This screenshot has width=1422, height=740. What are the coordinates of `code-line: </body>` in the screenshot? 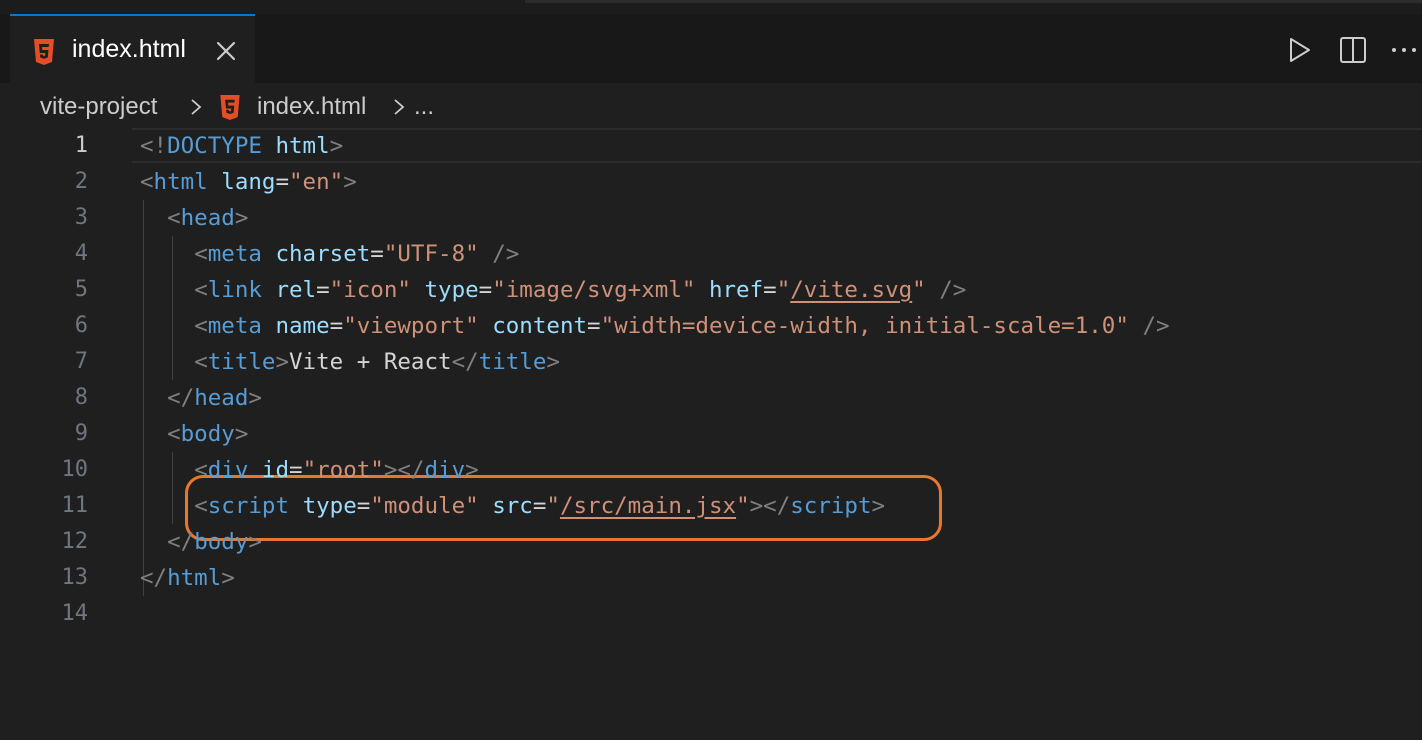 It's located at (201, 542).